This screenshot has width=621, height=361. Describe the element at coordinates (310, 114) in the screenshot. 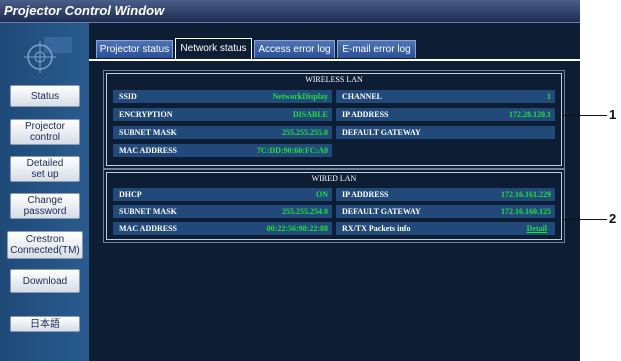

I see `encryption-value: DISABLE` at that location.